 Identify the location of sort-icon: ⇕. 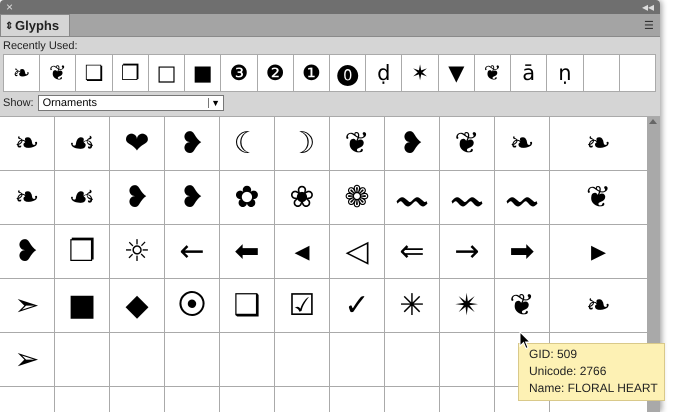
(9, 26).